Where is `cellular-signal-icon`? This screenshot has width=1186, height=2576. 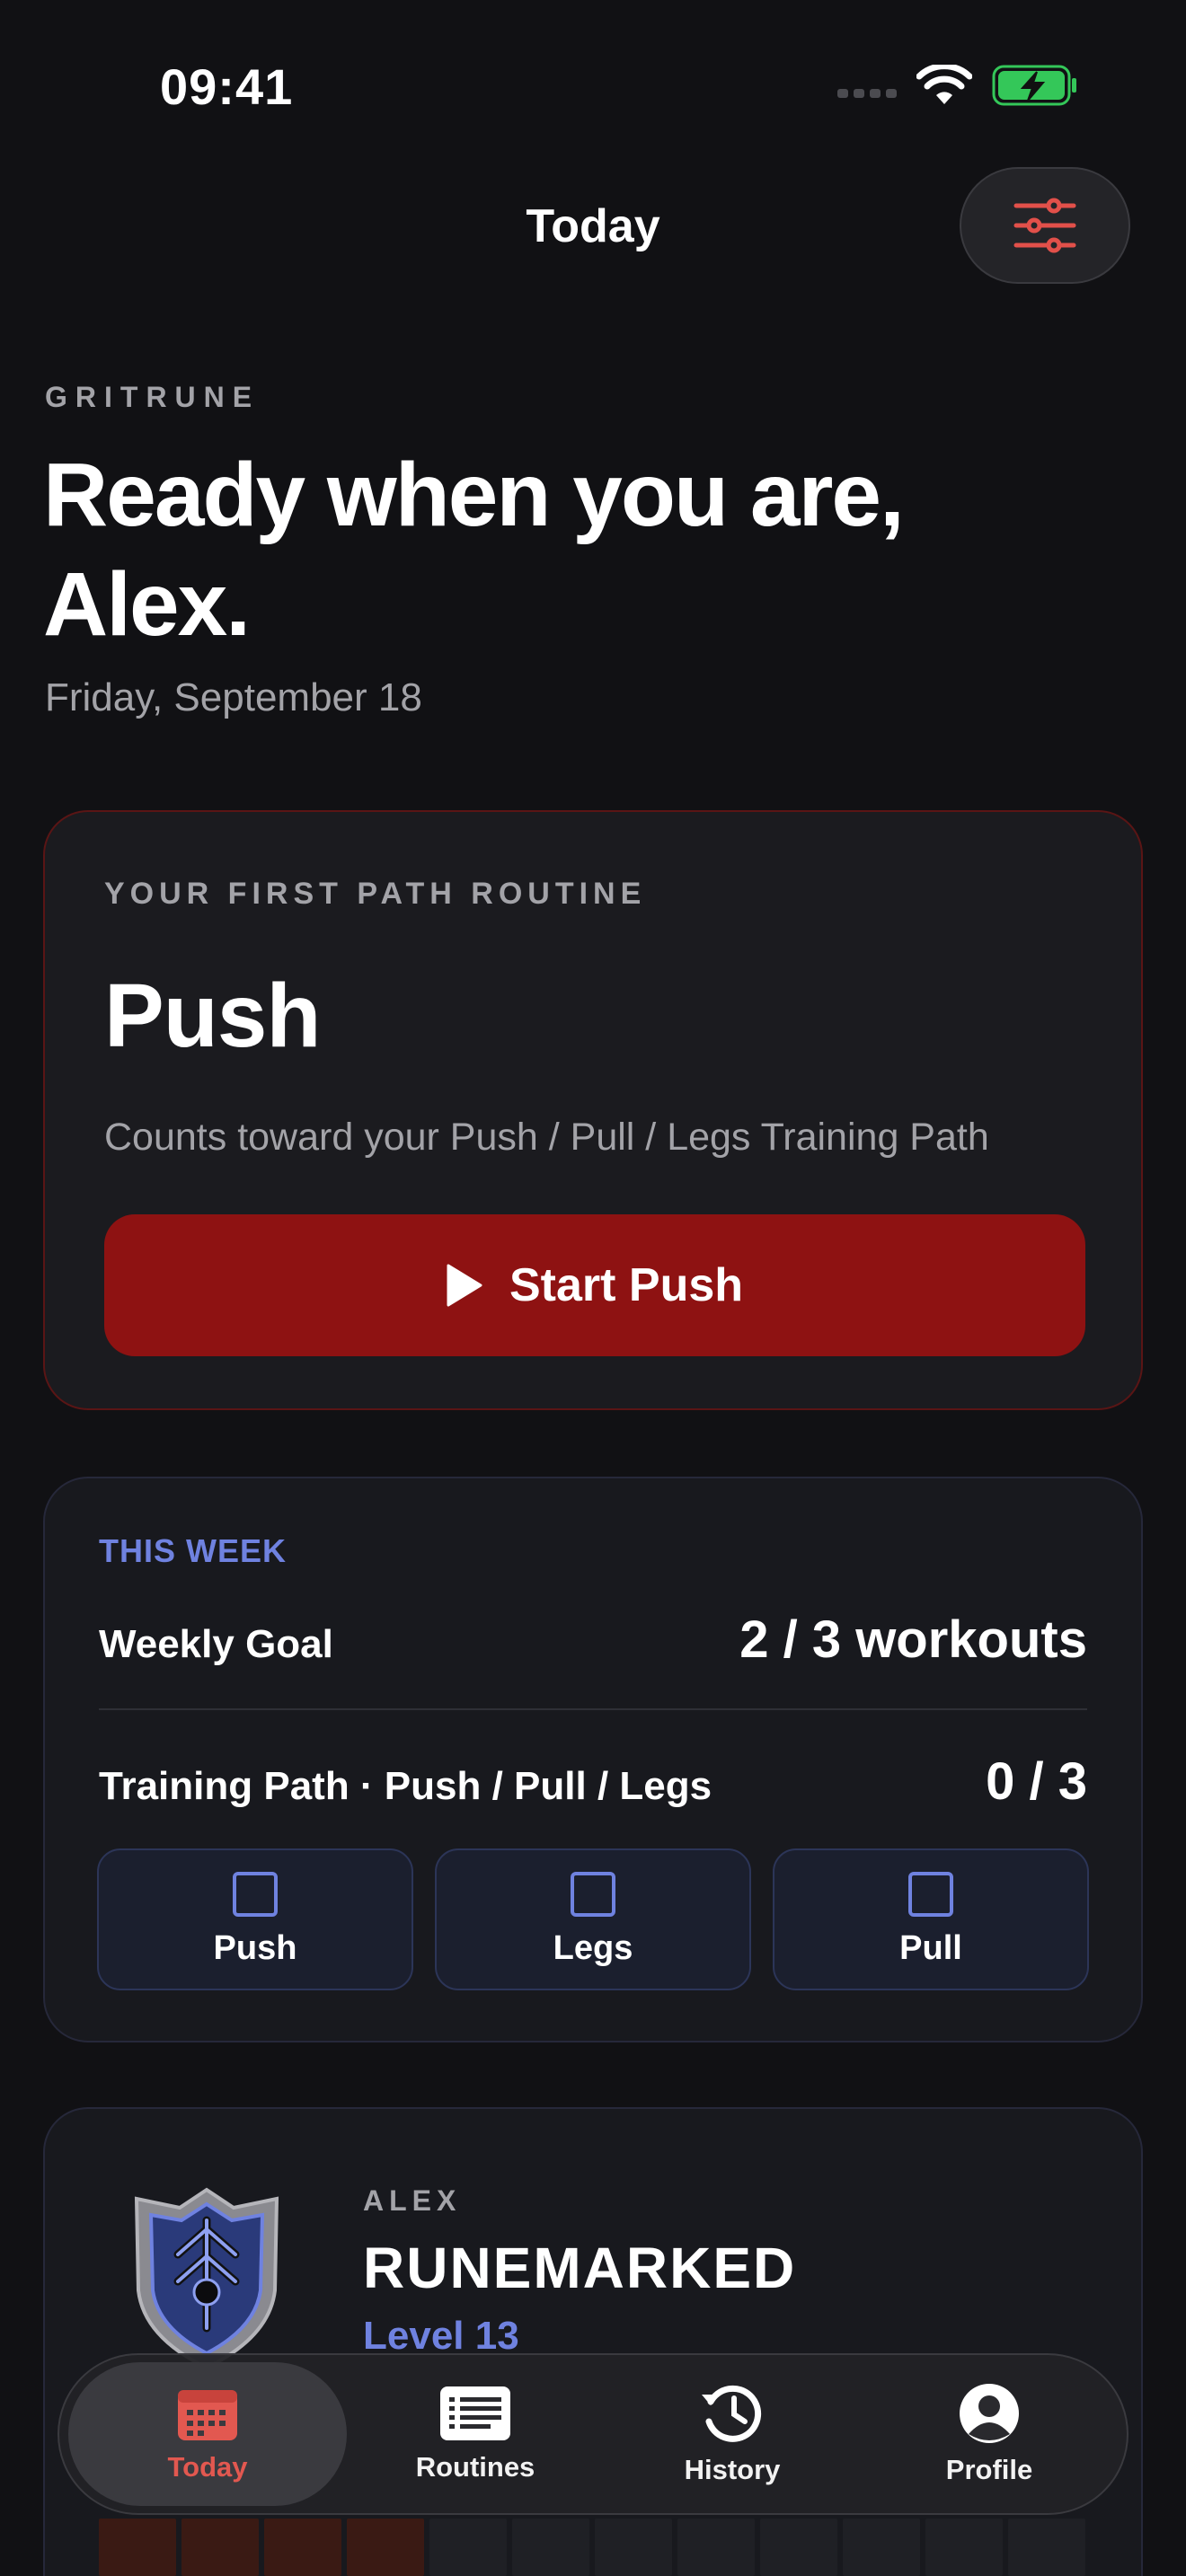 cellular-signal-icon is located at coordinates (867, 93).